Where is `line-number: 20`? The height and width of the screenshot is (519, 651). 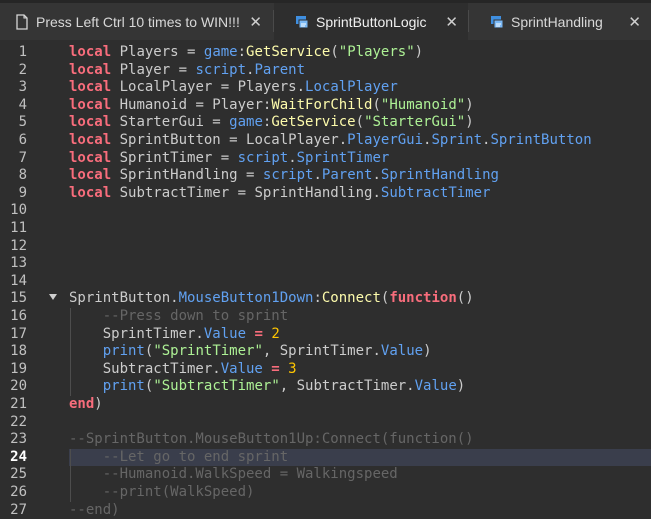 line-number: 20 is located at coordinates (18, 386).